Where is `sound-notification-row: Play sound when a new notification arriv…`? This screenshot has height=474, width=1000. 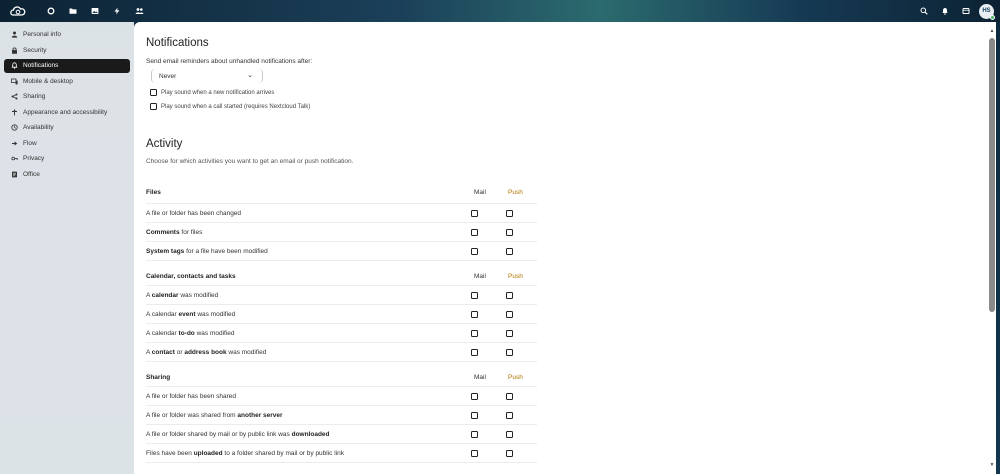
sound-notification-row: Play sound when a new notification arriv… is located at coordinates (212, 92).